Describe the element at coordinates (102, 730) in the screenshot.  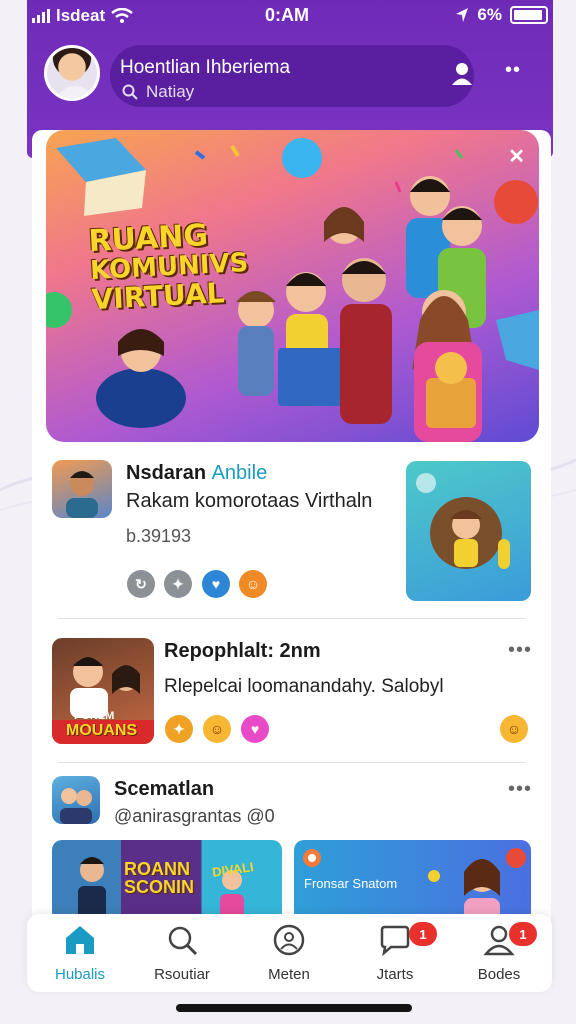
I see `thumbnail-caption: MOUANS` at that location.